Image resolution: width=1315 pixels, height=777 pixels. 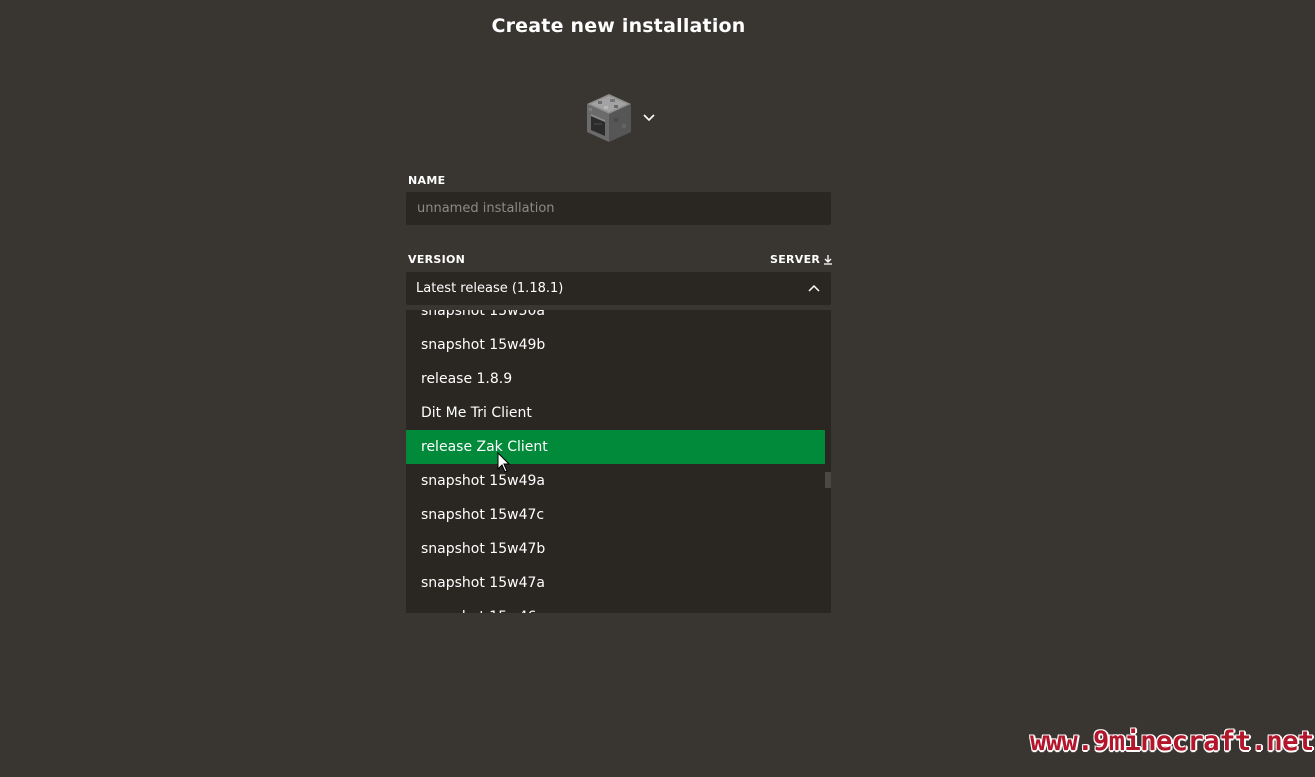 What do you see at coordinates (615, 345) in the screenshot?
I see `version-option: snapshot 15w49b` at bounding box center [615, 345].